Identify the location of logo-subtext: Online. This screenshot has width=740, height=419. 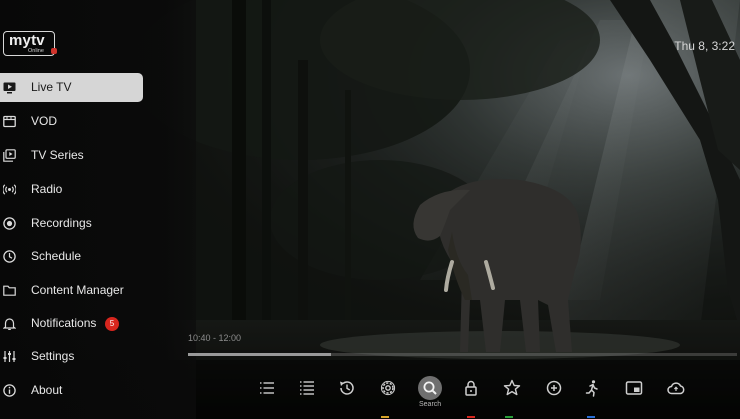
(36, 51).